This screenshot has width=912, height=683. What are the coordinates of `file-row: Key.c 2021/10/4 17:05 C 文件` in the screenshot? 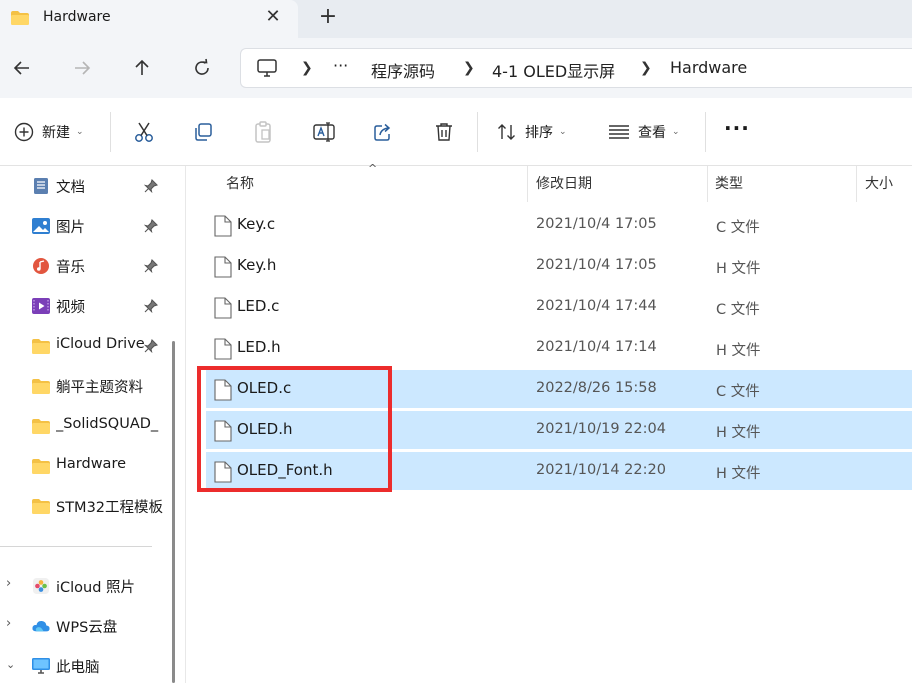 It's located at (559, 225).